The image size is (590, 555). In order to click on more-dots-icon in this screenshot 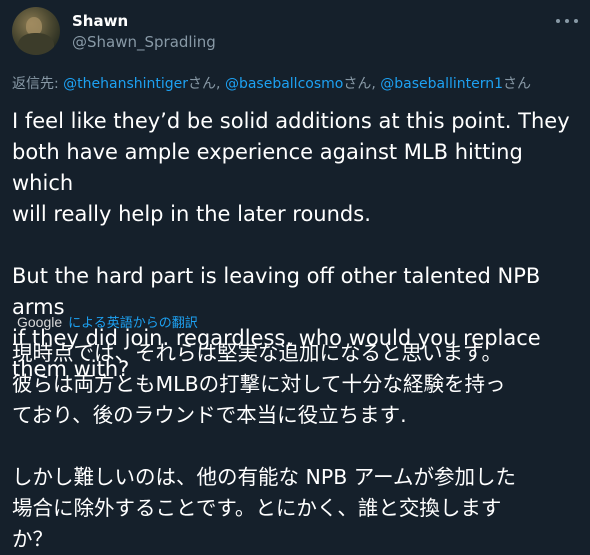, I will do `click(567, 21)`.